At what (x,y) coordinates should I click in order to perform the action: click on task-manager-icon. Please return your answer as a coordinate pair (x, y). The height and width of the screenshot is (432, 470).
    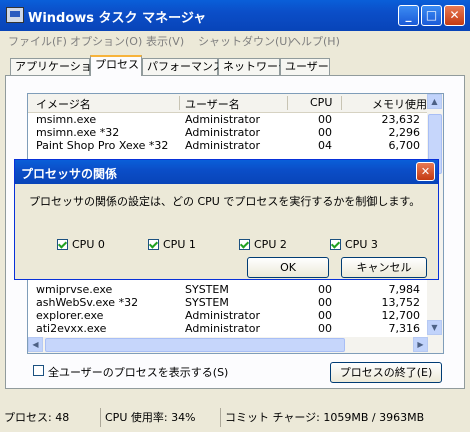
    Looking at the image, I should click on (15, 15).